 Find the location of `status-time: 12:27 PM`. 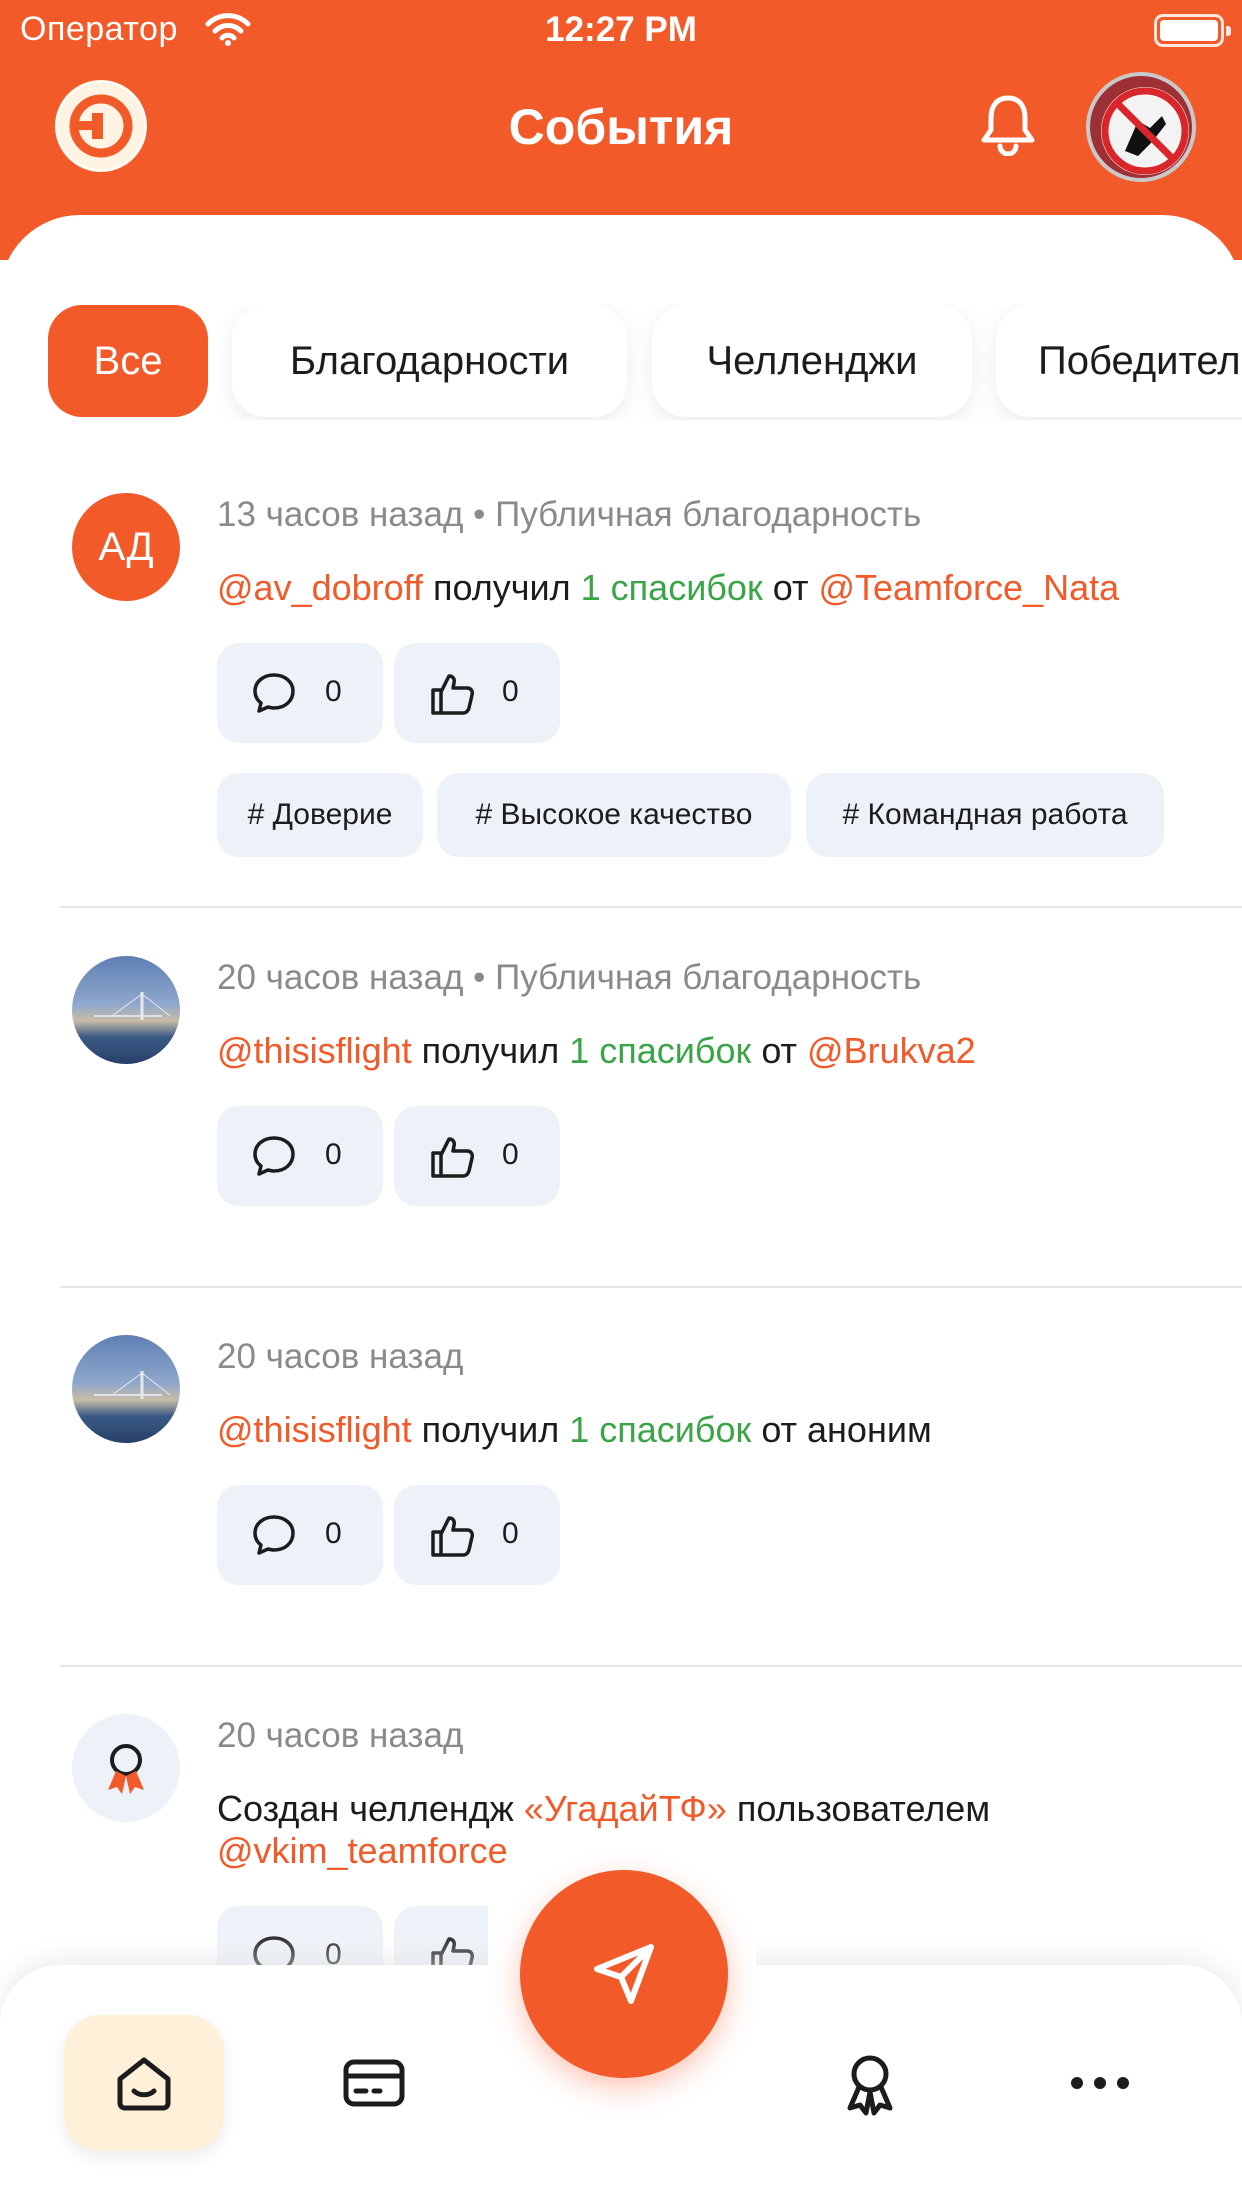

status-time: 12:27 PM is located at coordinates (621, 29).